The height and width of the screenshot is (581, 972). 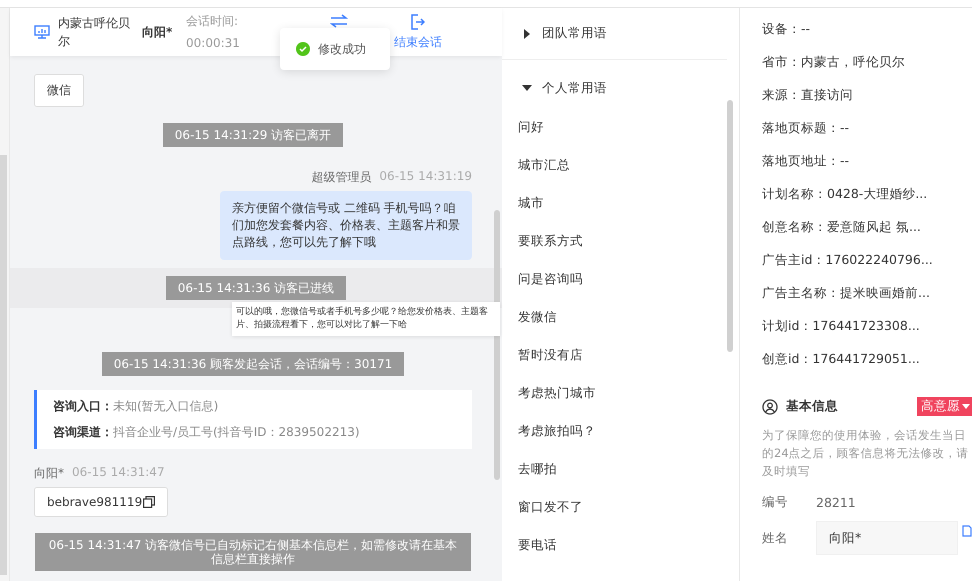 What do you see at coordinates (253, 552) in the screenshot?
I see `system-notice: 06-15 14:31:47 访客微信号已自动标记右侧基本信息栏，如需修改请在基本信息栏直接操作` at bounding box center [253, 552].